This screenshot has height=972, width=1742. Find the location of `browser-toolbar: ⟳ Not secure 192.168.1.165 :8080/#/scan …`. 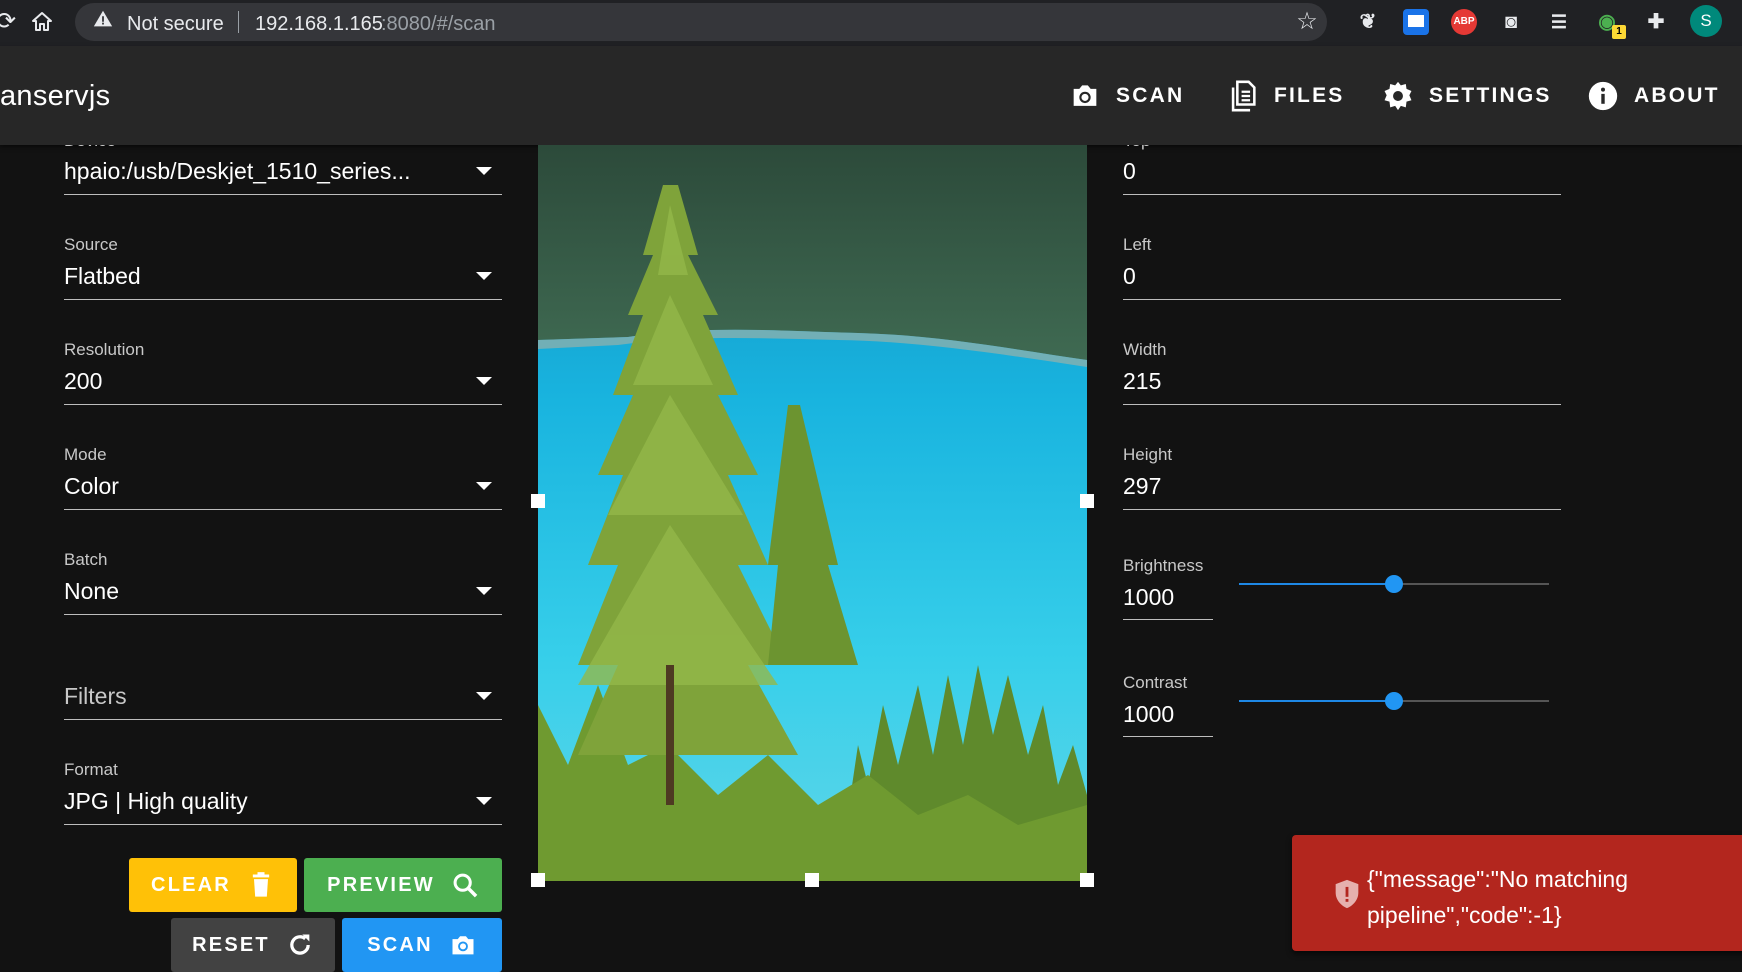

browser-toolbar: ⟳ Not secure 192.168.1.165 :8080/#/scan … is located at coordinates (871, 23).